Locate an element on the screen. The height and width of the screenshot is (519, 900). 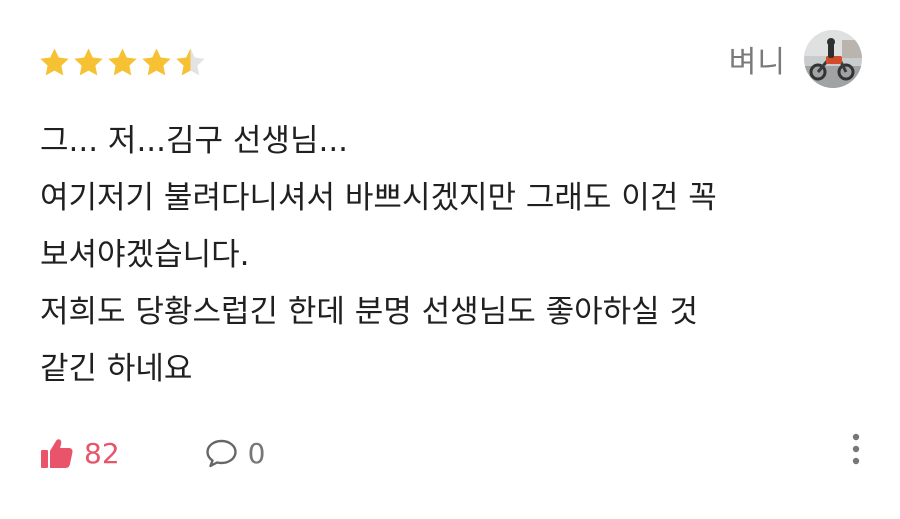
author-name: 벼니 is located at coordinates (757, 59).